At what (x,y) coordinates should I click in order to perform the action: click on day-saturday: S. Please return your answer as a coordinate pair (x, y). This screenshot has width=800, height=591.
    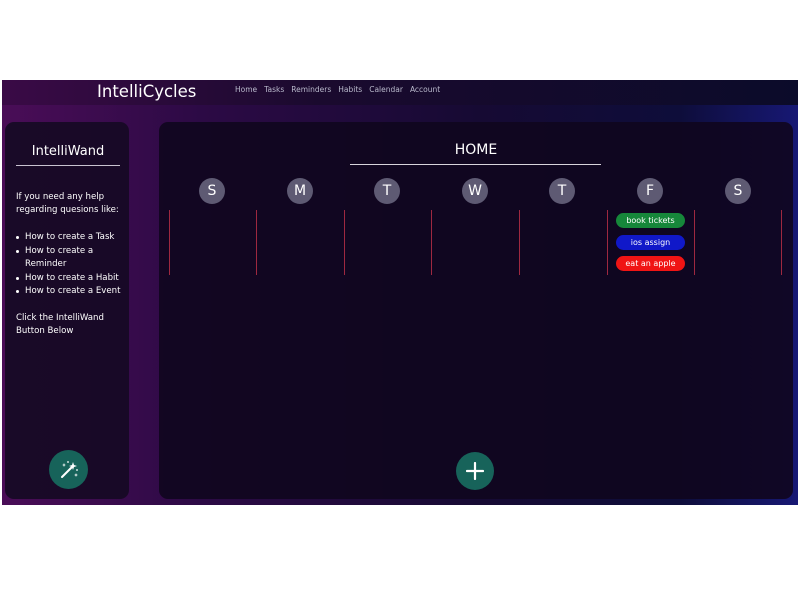
    Looking at the image, I should click on (738, 191).